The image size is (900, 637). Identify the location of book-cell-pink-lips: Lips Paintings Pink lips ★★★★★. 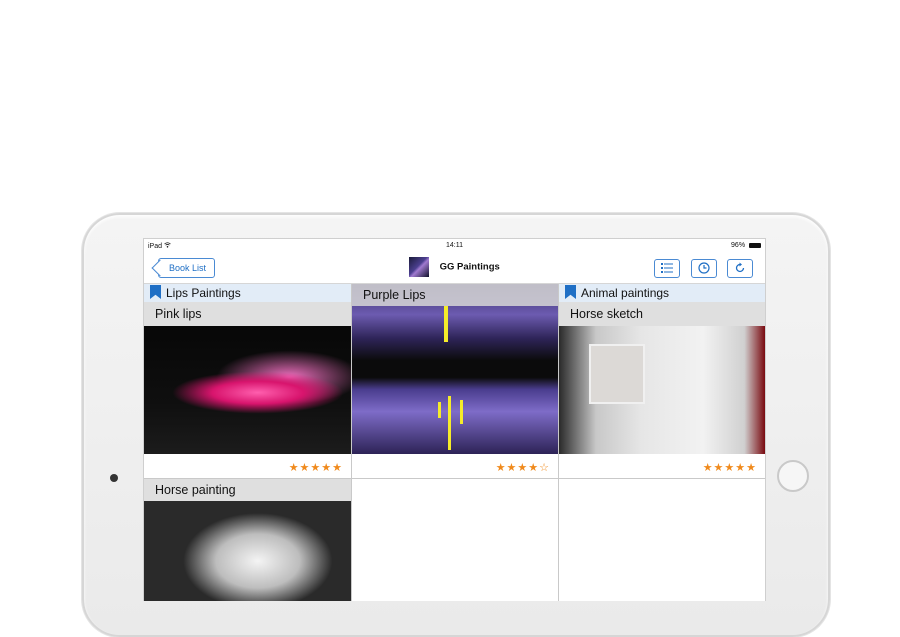
(247, 381).